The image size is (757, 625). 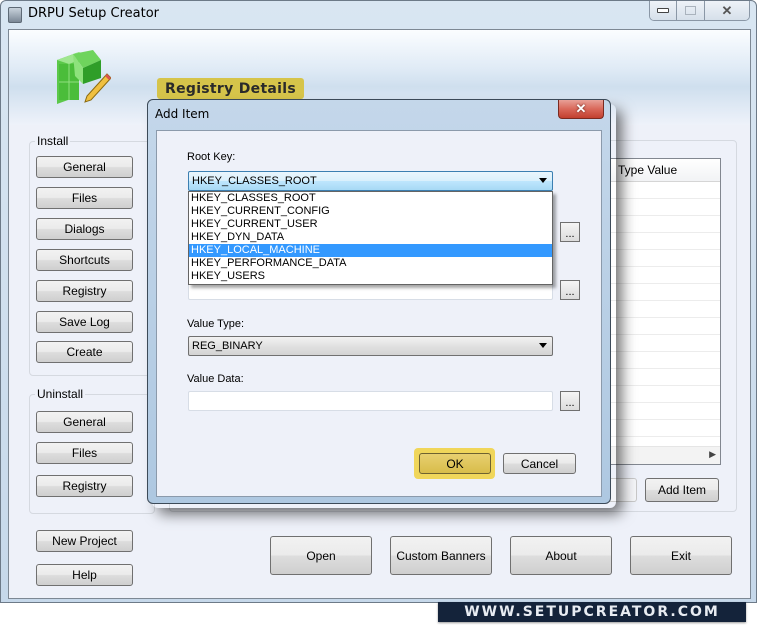 What do you see at coordinates (370, 346) in the screenshot?
I see `value-type-select: REG_BINARY` at bounding box center [370, 346].